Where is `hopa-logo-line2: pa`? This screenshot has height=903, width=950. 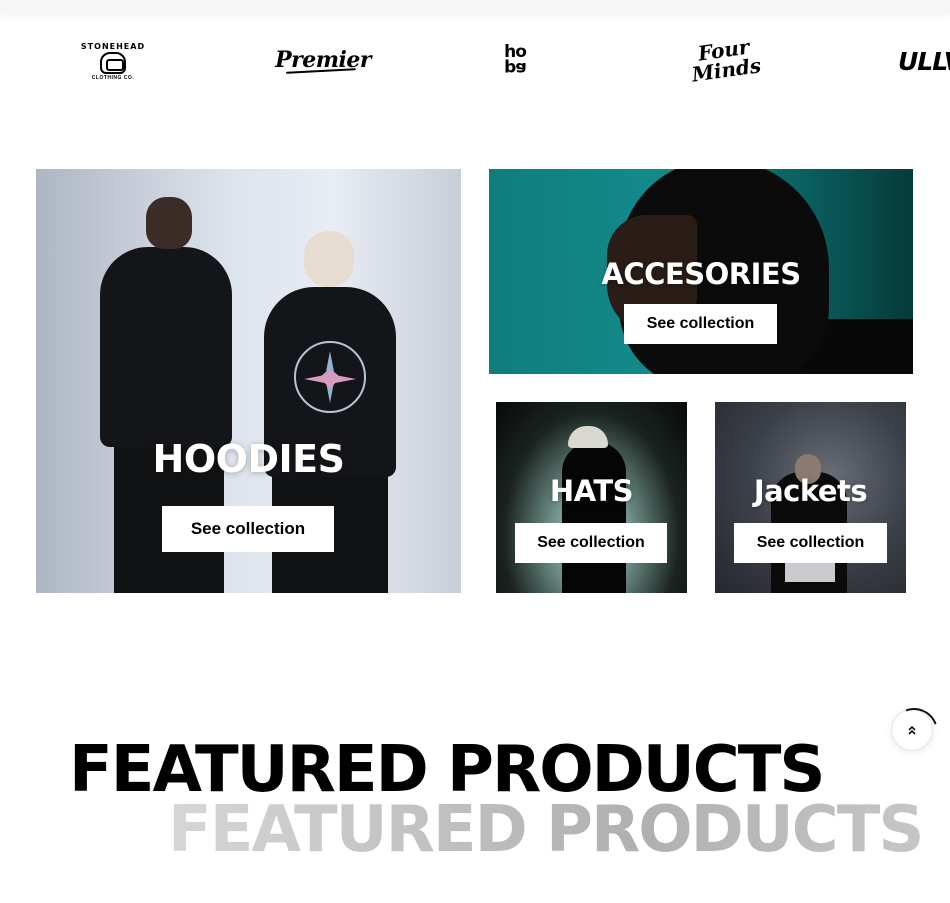
hopa-logo-line2: pa is located at coordinates (515, 68).